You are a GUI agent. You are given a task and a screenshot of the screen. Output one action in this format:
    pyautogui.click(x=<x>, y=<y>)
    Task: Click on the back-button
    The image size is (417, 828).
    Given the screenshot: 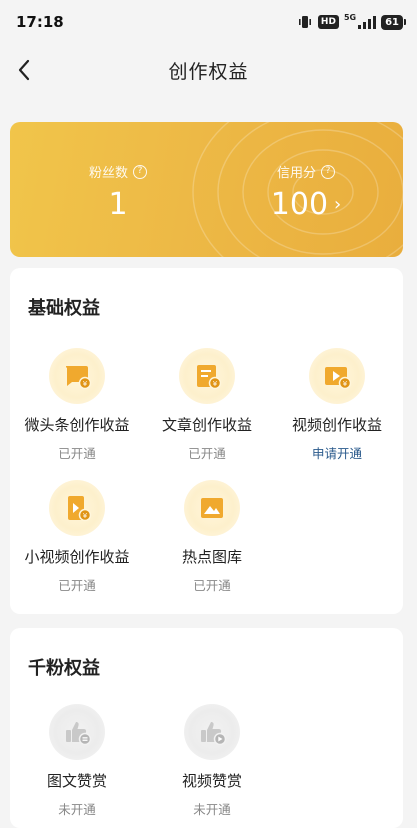 What is the action you would take?
    pyautogui.click(x=24, y=70)
    